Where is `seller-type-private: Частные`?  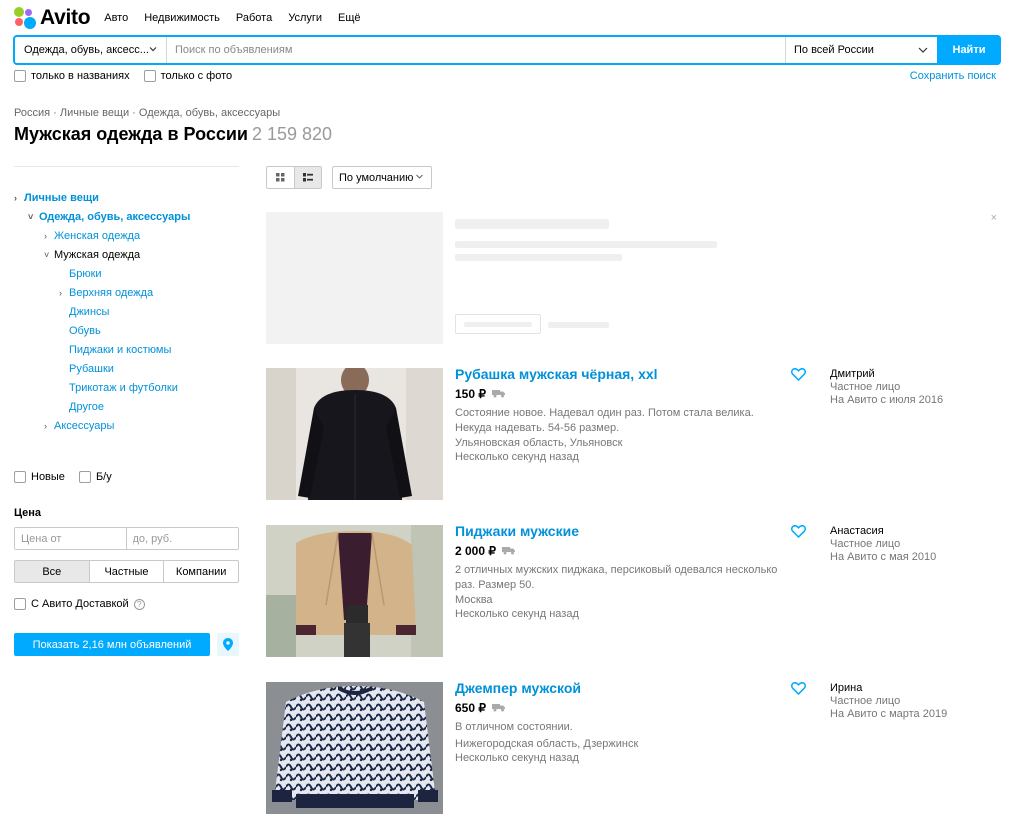
seller-type-private: Частные is located at coordinates (127, 571).